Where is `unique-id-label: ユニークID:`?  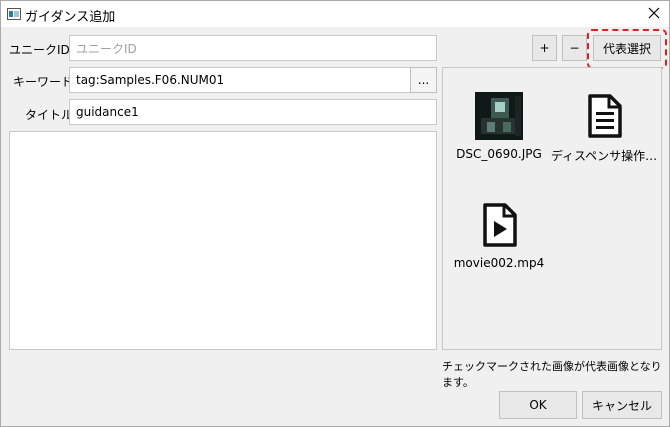 unique-id-label: ユニークID: is located at coordinates (41, 50).